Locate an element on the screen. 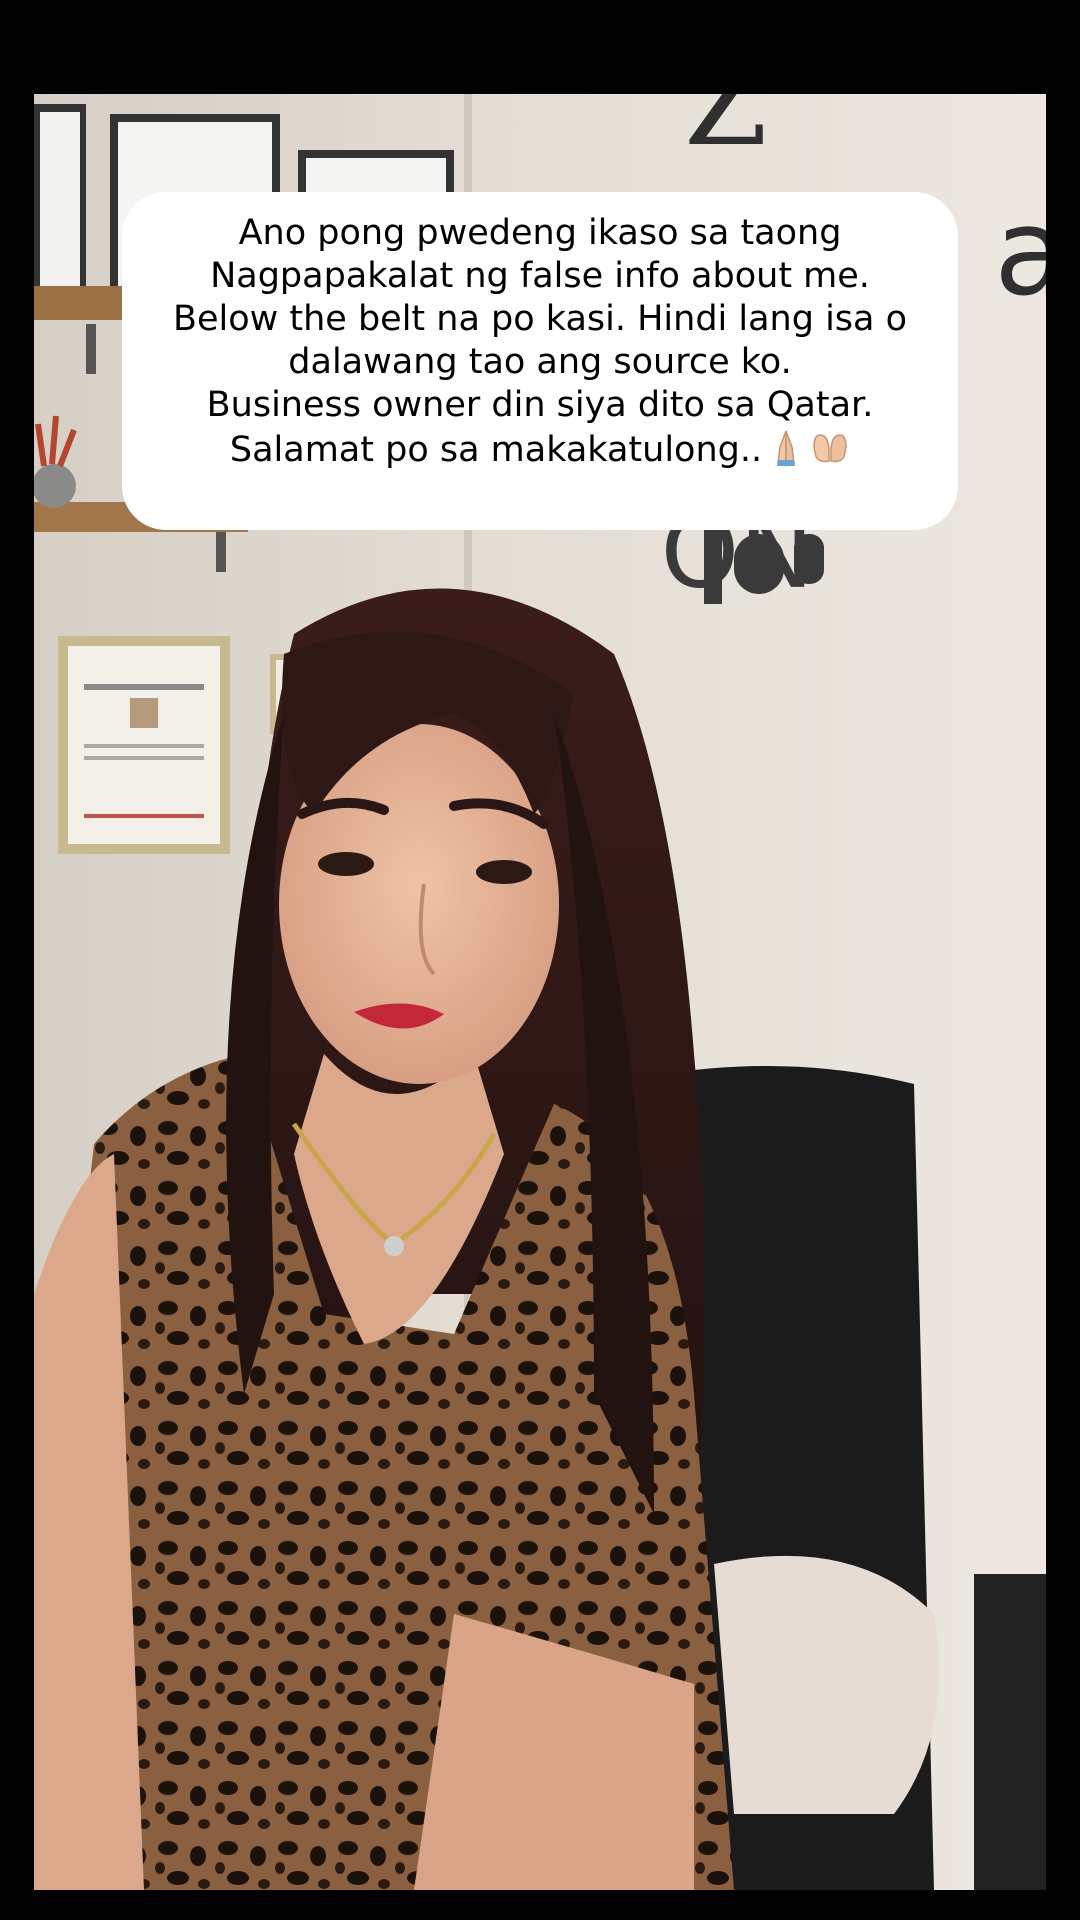 Image resolution: width=1080 pixels, height=1920 pixels. stool is located at coordinates (1010, 1732).